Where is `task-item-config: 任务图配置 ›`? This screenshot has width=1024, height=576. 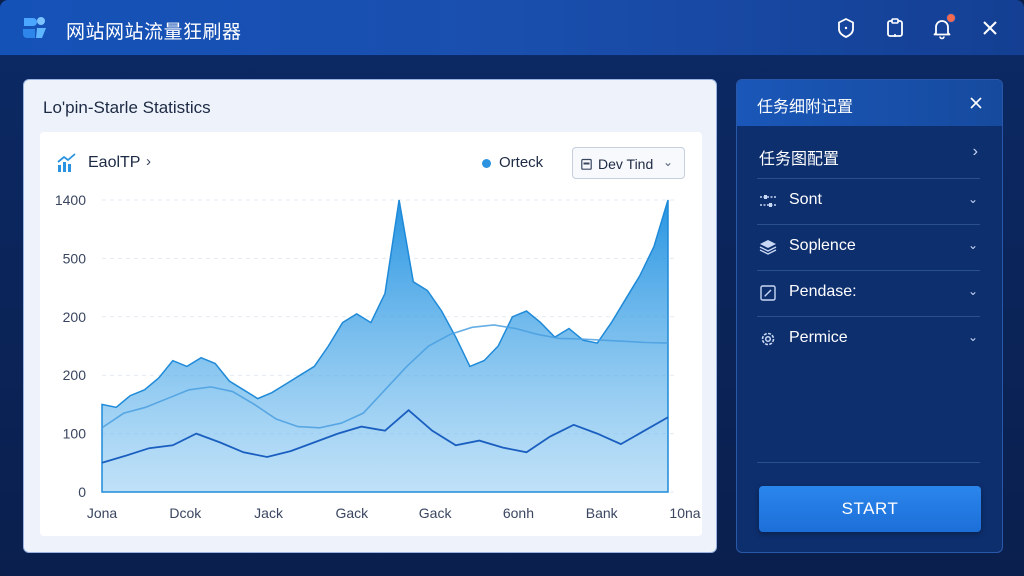
task-item-config: 任务图配置 › is located at coordinates (868, 156).